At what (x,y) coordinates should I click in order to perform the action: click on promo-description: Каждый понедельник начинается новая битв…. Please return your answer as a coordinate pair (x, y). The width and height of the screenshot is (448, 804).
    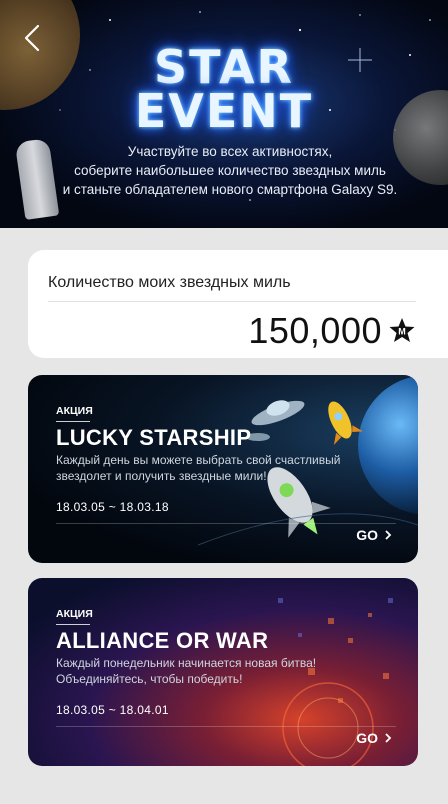
    Looking at the image, I should click on (206, 671).